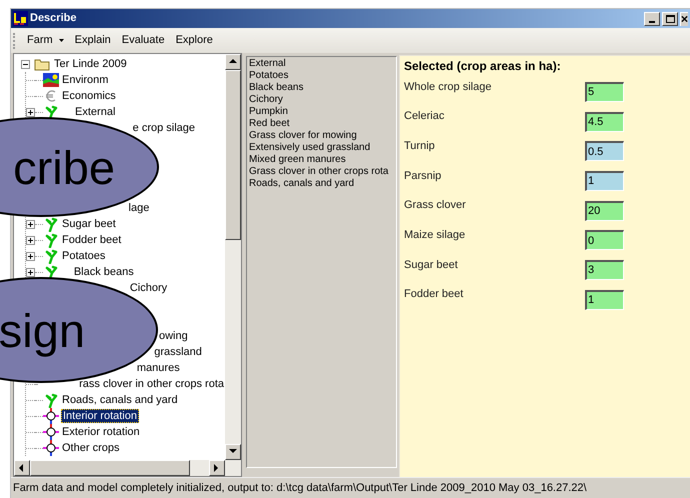 This screenshot has height=498, width=690. Describe the element at coordinates (420, 146) in the screenshot. I see `field-label: Turnip` at that location.